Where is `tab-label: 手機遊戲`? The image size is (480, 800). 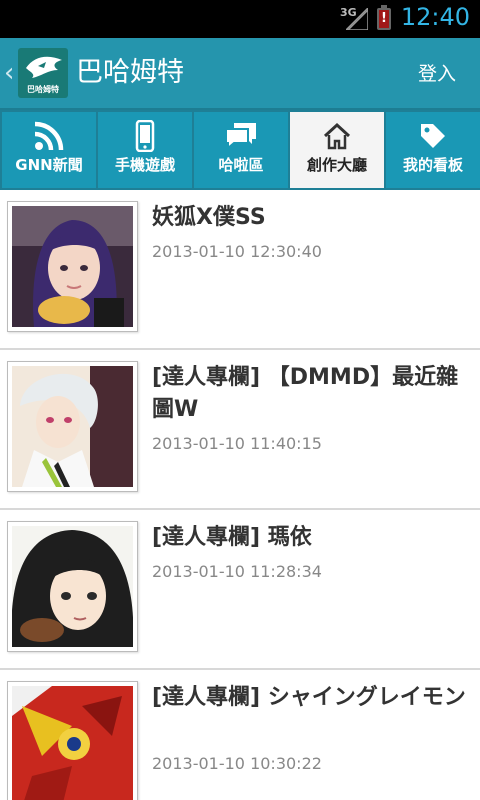 tab-label: 手機遊戲 is located at coordinates (144, 165).